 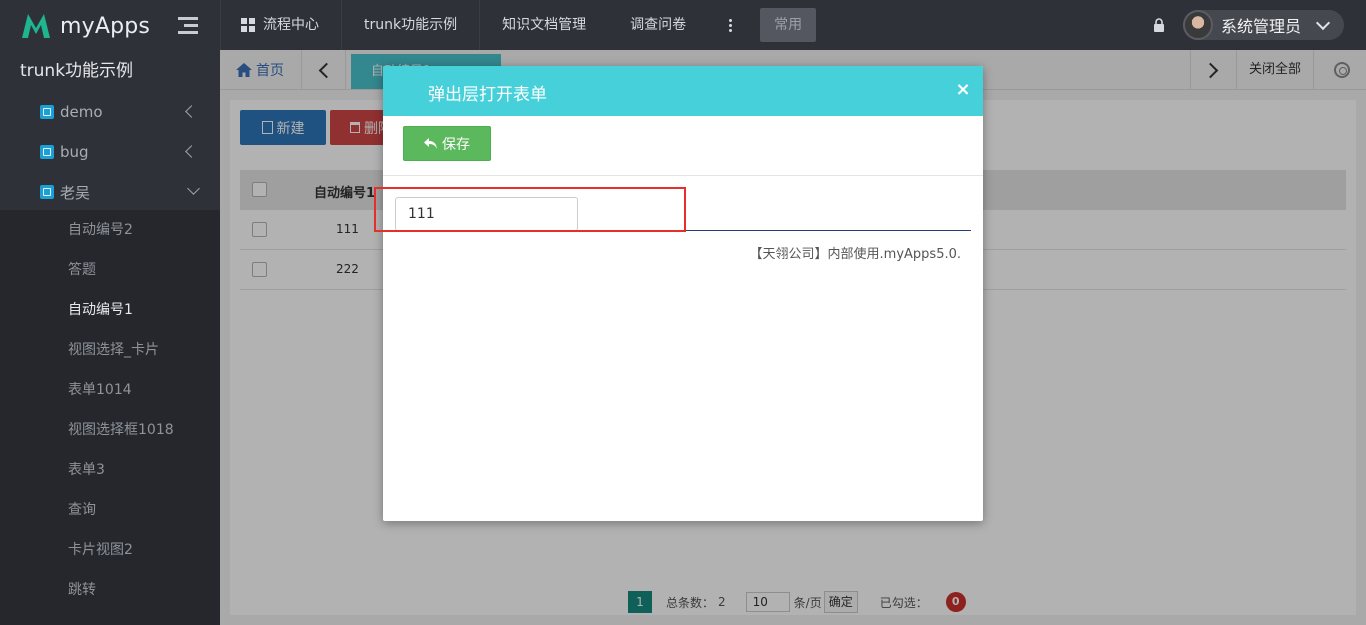 What do you see at coordinates (683, 91) in the screenshot?
I see `dialog-header: 弹出层打开表单 ×` at bounding box center [683, 91].